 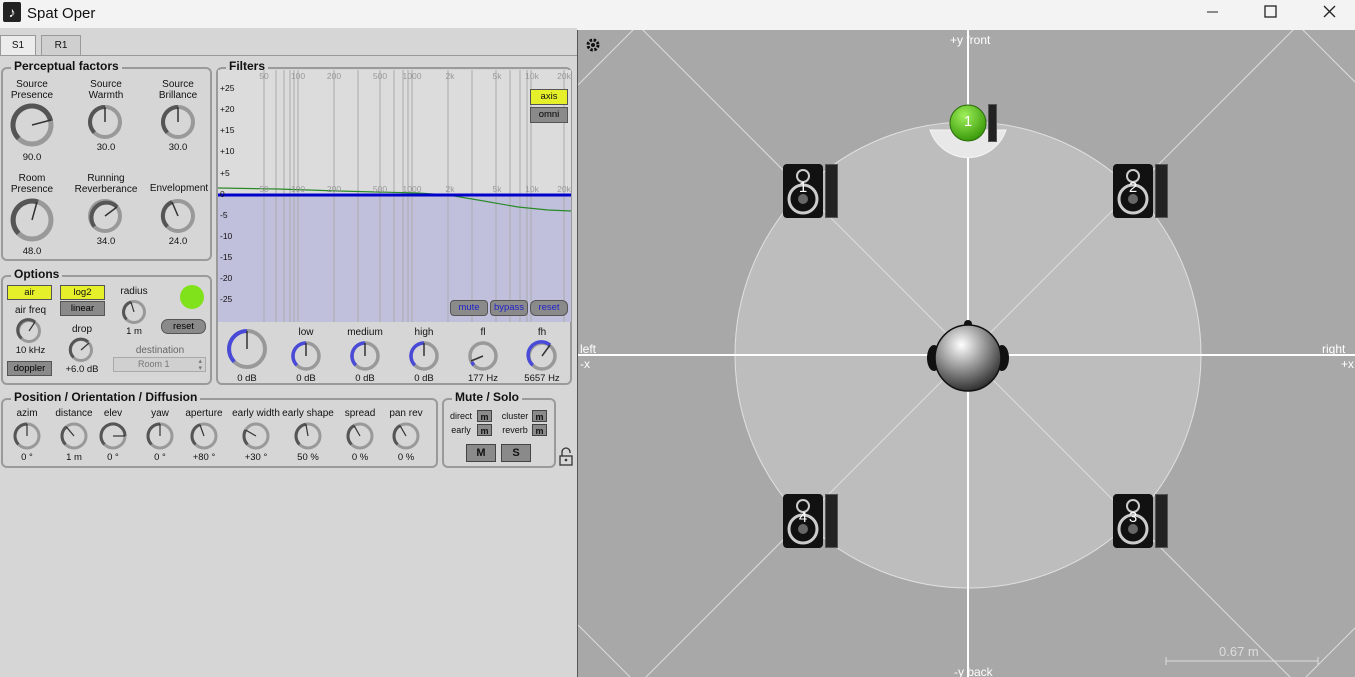 What do you see at coordinates (543, 357) in the screenshot?
I see `filter-fh-knob` at bounding box center [543, 357].